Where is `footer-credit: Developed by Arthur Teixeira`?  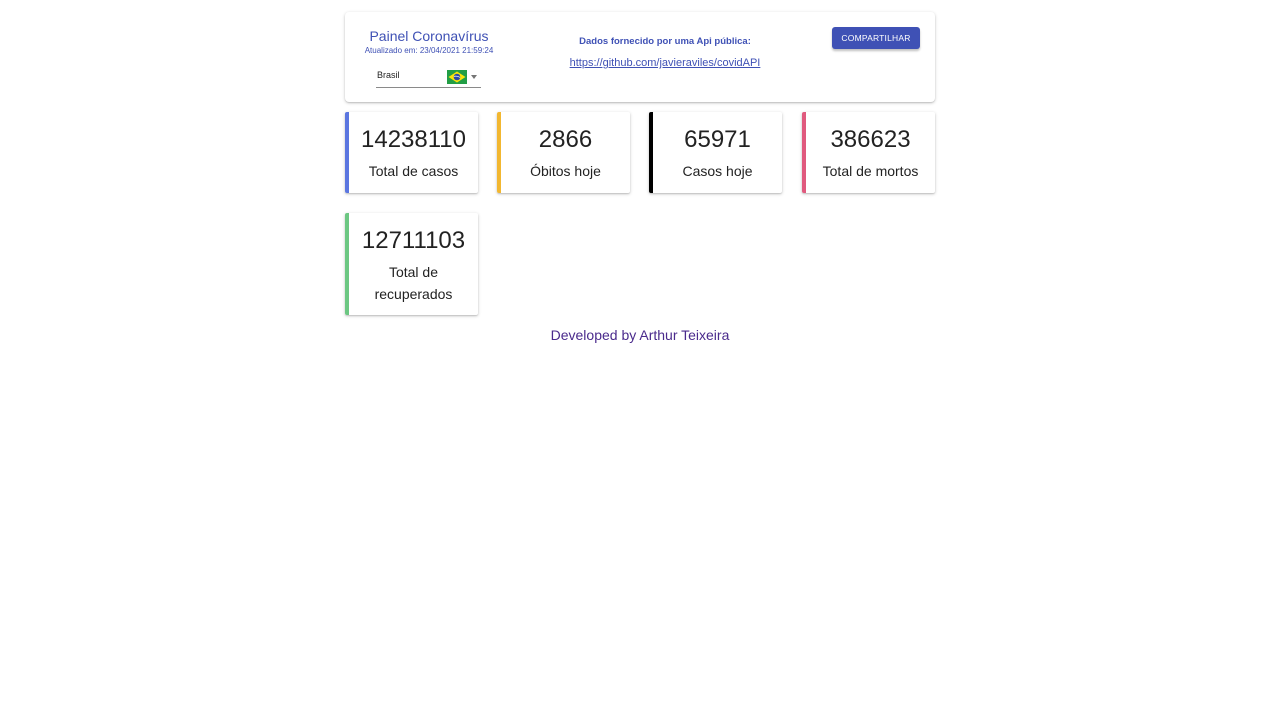
footer-credit: Developed by Arthur Teixeira is located at coordinates (640, 335).